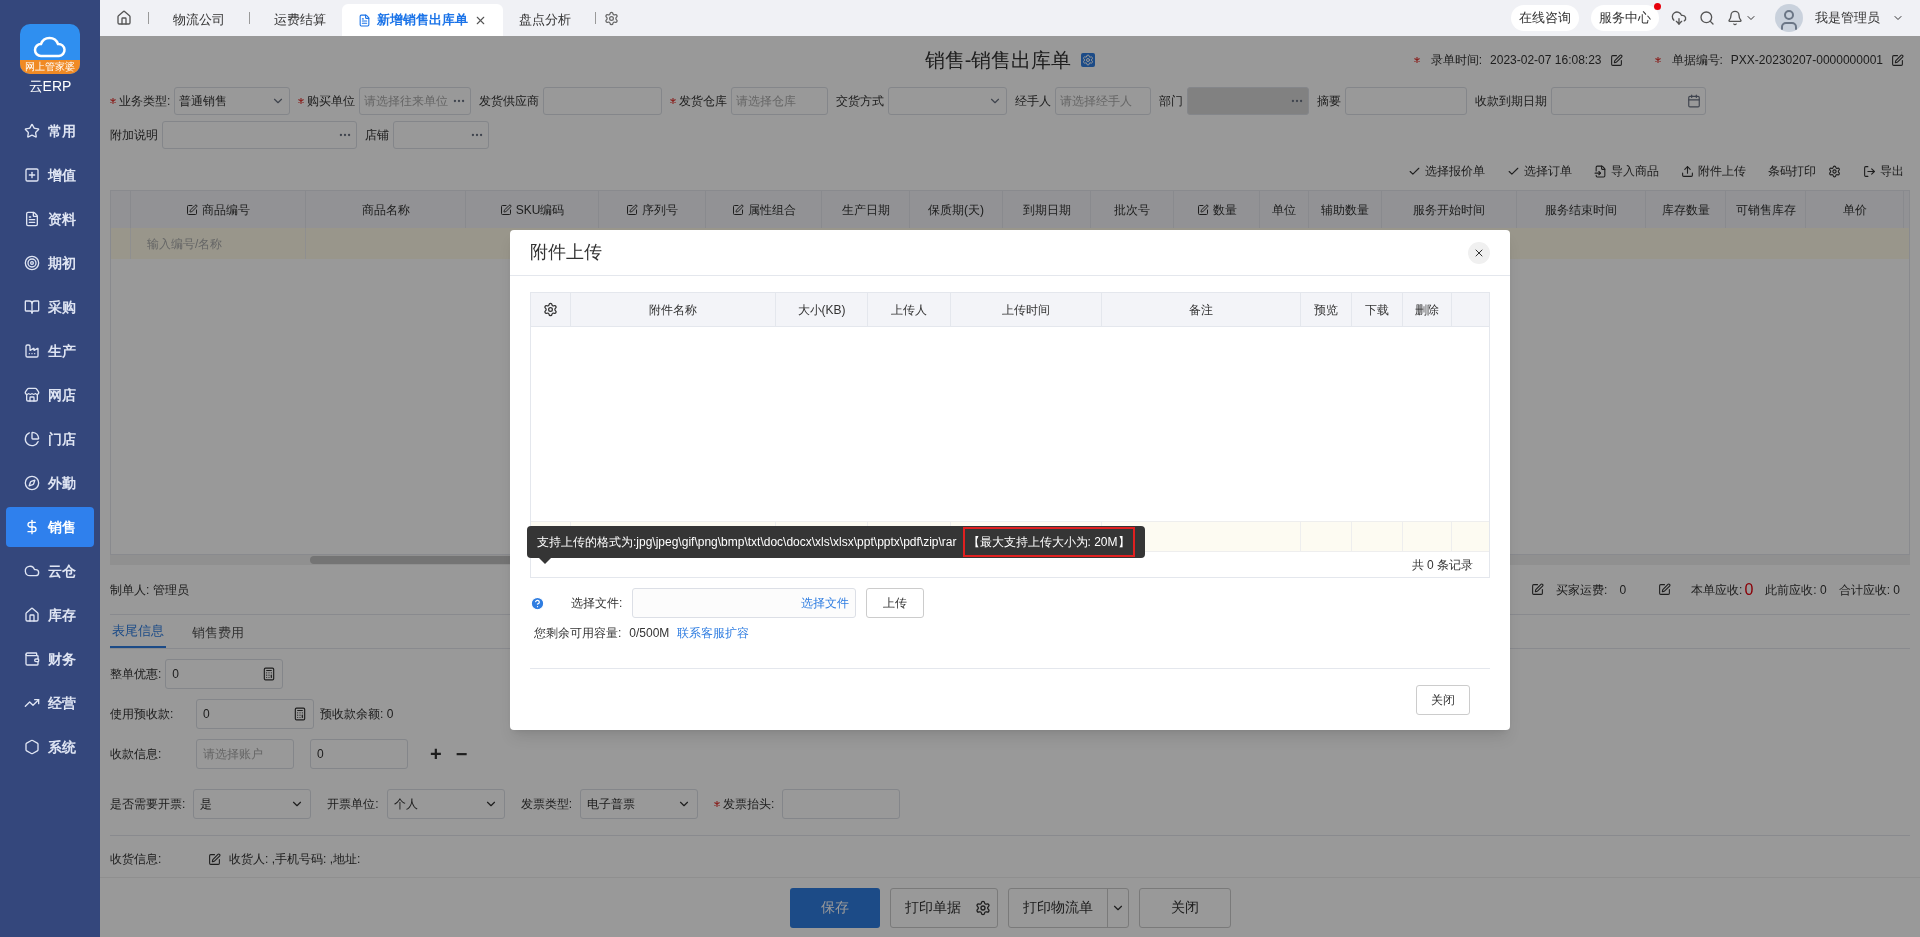  What do you see at coordinates (1184, 907) in the screenshot?
I see `footer-button: 关闭` at bounding box center [1184, 907].